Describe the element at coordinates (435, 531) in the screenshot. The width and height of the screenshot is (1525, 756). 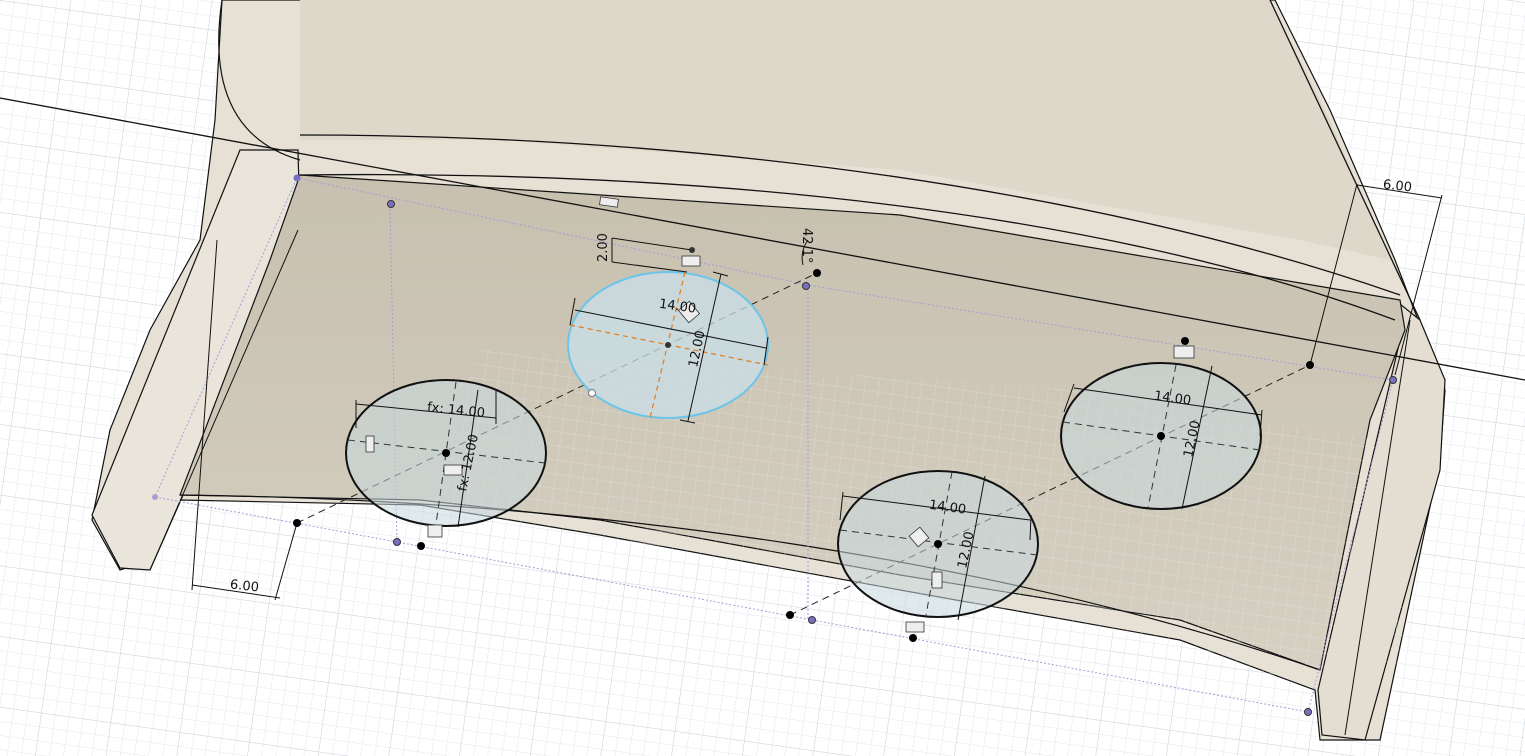
I see `midpoint-constraint-icon` at that location.